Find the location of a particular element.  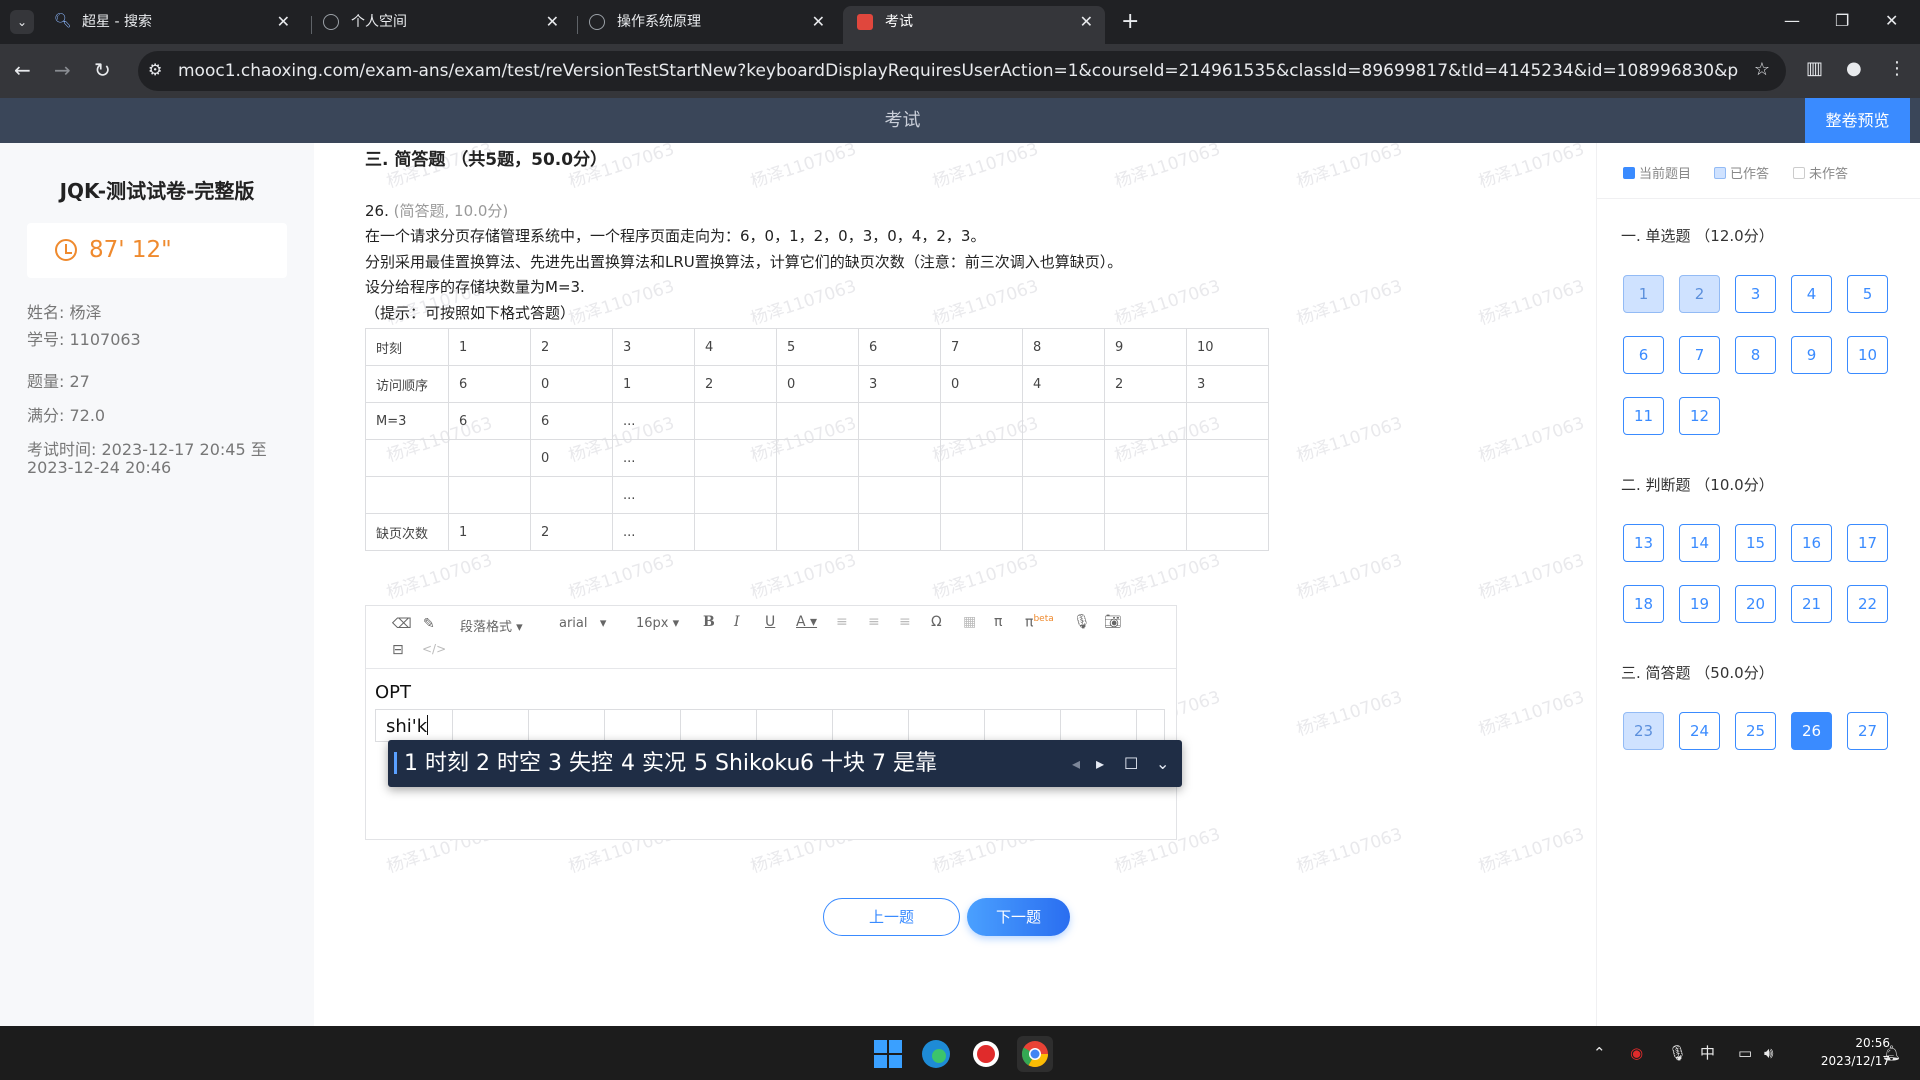

question-nav-button: 19 is located at coordinates (1699, 604).